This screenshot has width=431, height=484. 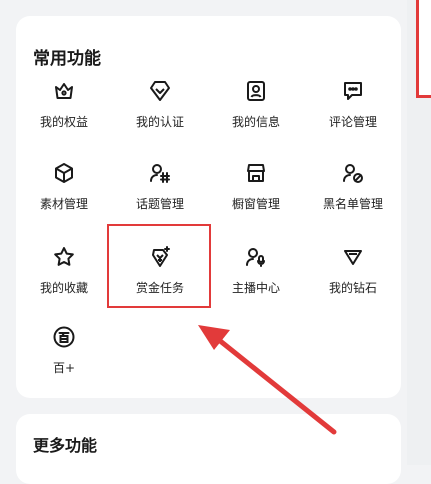 What do you see at coordinates (353, 257) in the screenshot?
I see `diamond-icon` at bounding box center [353, 257].